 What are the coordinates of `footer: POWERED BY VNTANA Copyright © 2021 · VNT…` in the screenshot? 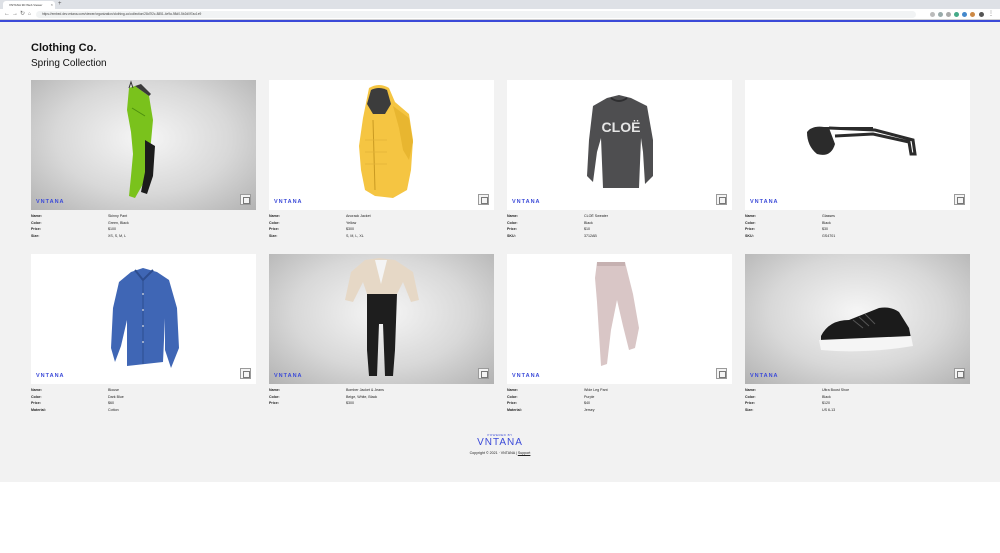 It's located at (500, 444).